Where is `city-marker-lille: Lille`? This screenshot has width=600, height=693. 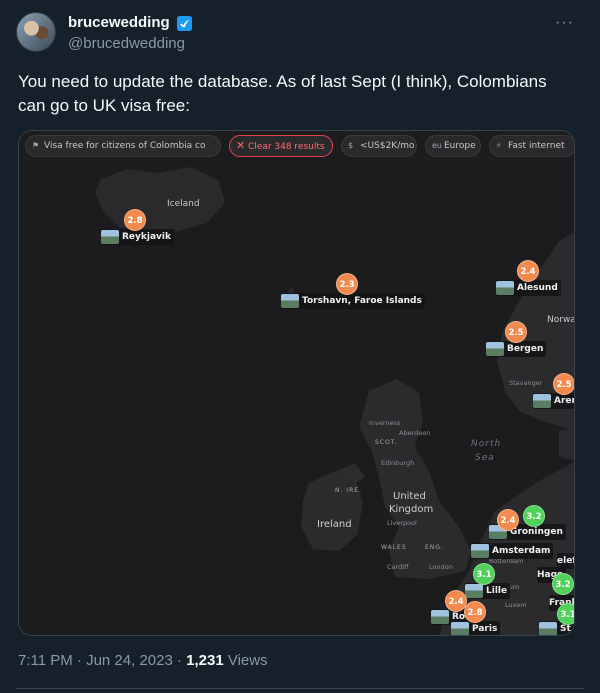
city-marker-lille: Lille is located at coordinates (488, 591).